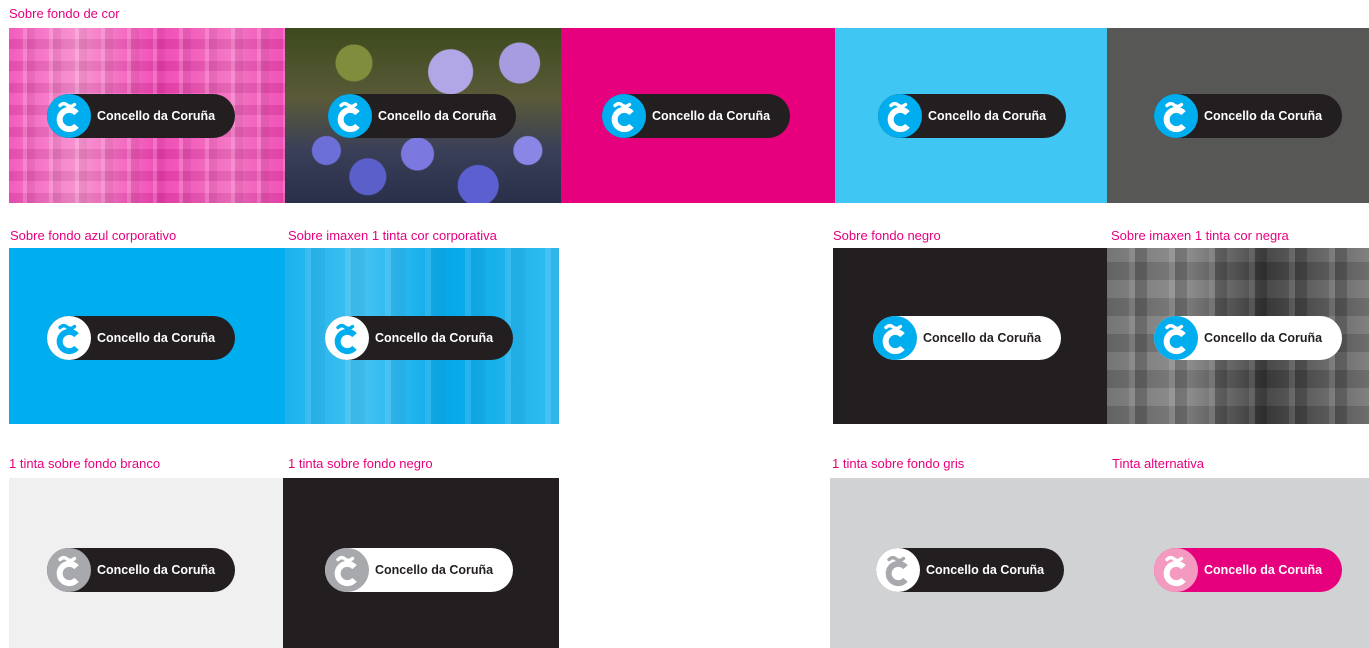 The image size is (1369, 648). I want to click on section-label-mono-white: 1 tinta sobre fondo branco, so click(85, 463).